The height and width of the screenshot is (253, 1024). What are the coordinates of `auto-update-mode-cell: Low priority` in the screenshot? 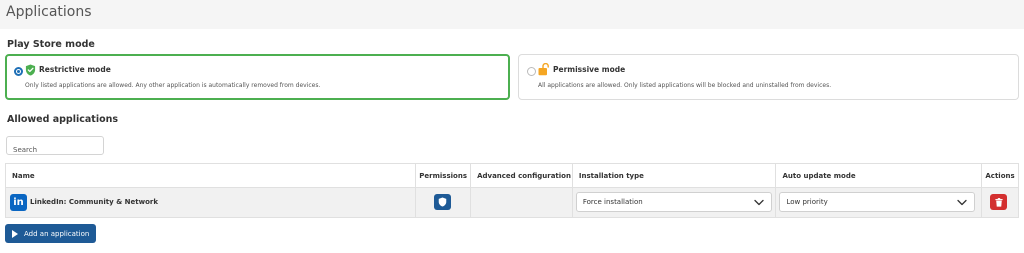 It's located at (879, 202).